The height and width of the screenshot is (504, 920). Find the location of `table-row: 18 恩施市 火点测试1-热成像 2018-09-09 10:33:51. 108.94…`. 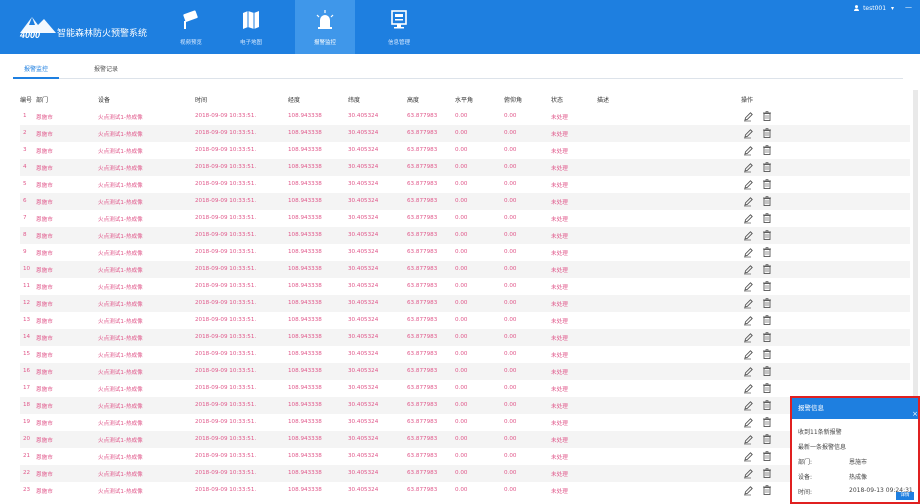

table-row: 18 恩施市 火点测试1-热成像 2018-09-09 10:33:51. 108.94… is located at coordinates (465, 405).